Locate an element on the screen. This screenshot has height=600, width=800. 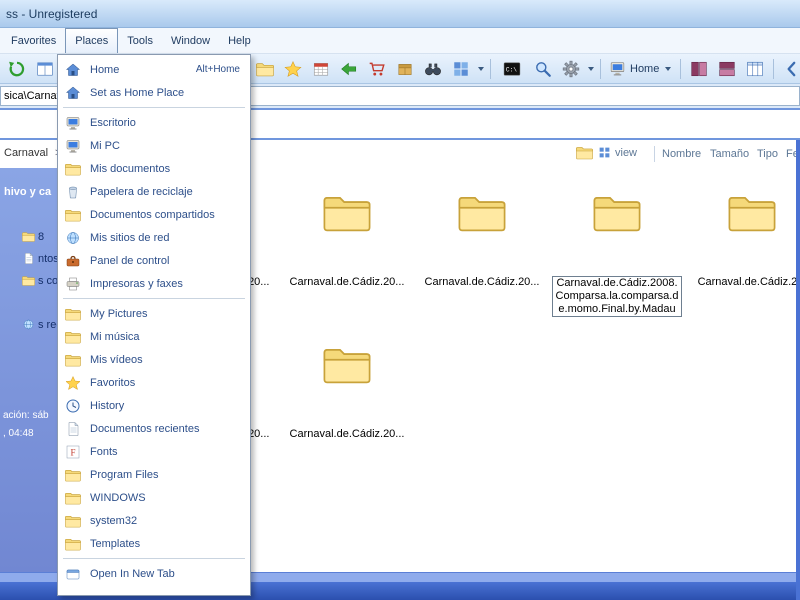
window-layout-button is located at coordinates (461, 69).